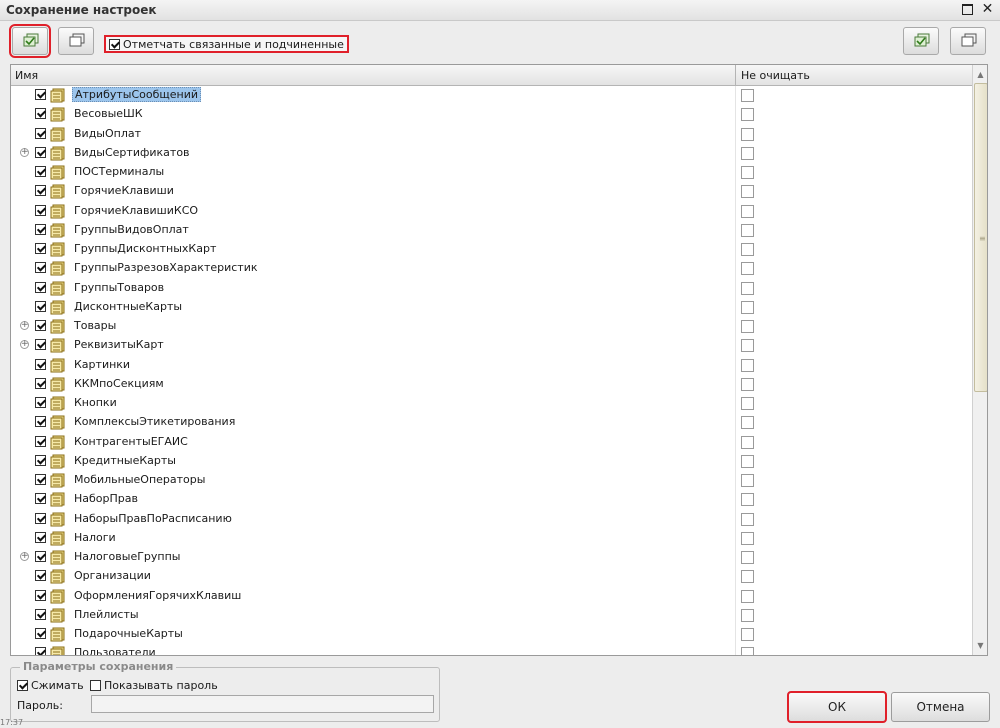 The height and width of the screenshot is (728, 1000). I want to click on table-row: Картинки, so click(491, 365).